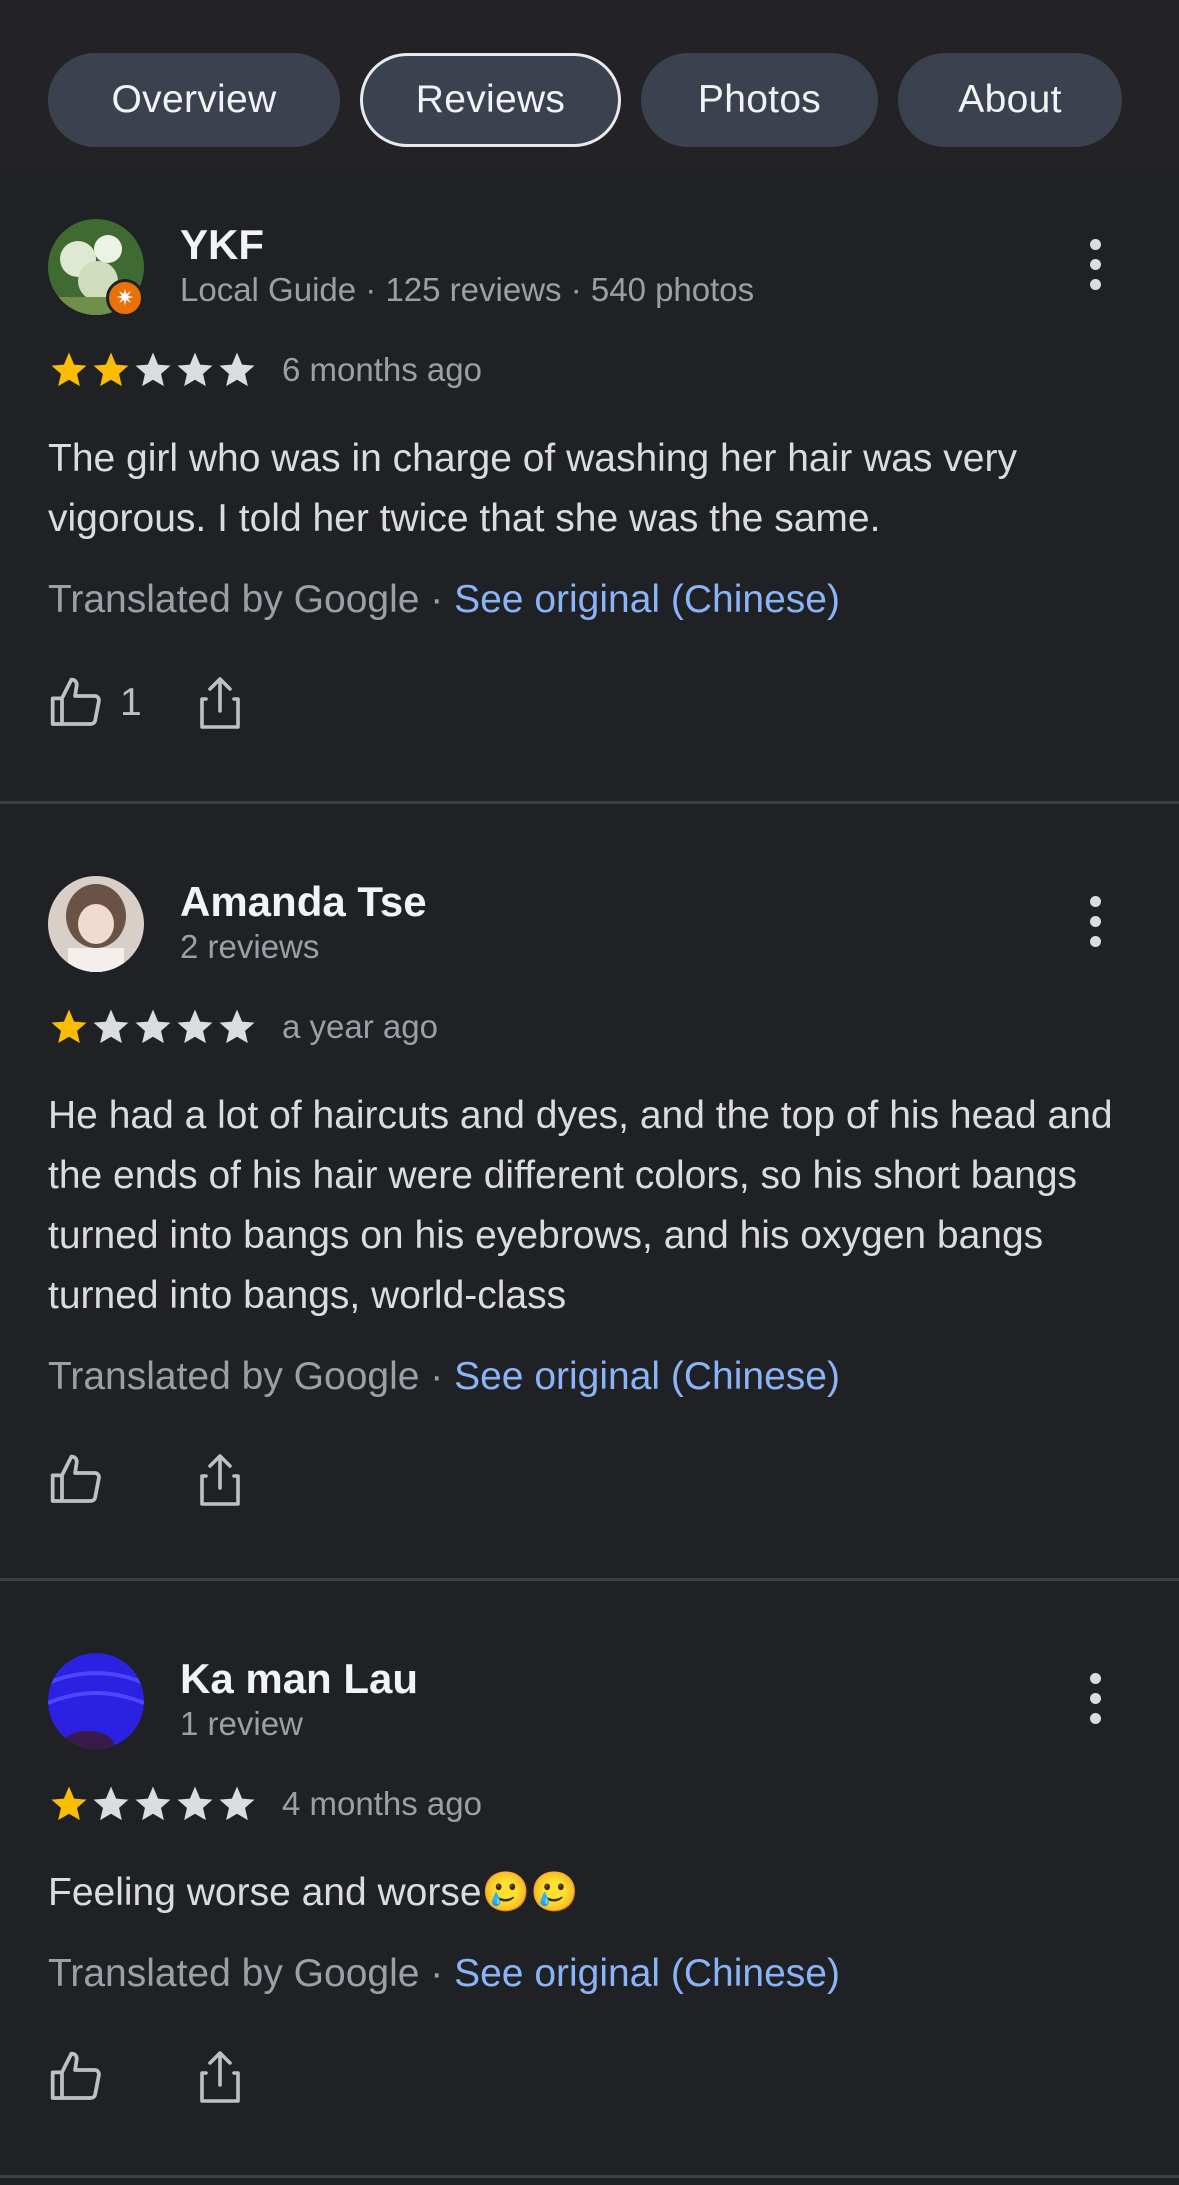 Image resolution: width=1179 pixels, height=2185 pixels. Describe the element at coordinates (303, 902) in the screenshot. I see `reviewer-name: Amanda Tse` at that location.